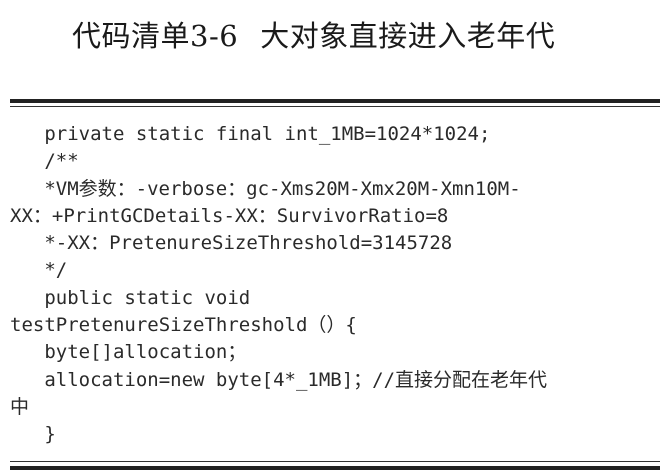  What do you see at coordinates (408, 36) in the screenshot?
I see `listing-title: 大对象直接进入老年代` at bounding box center [408, 36].